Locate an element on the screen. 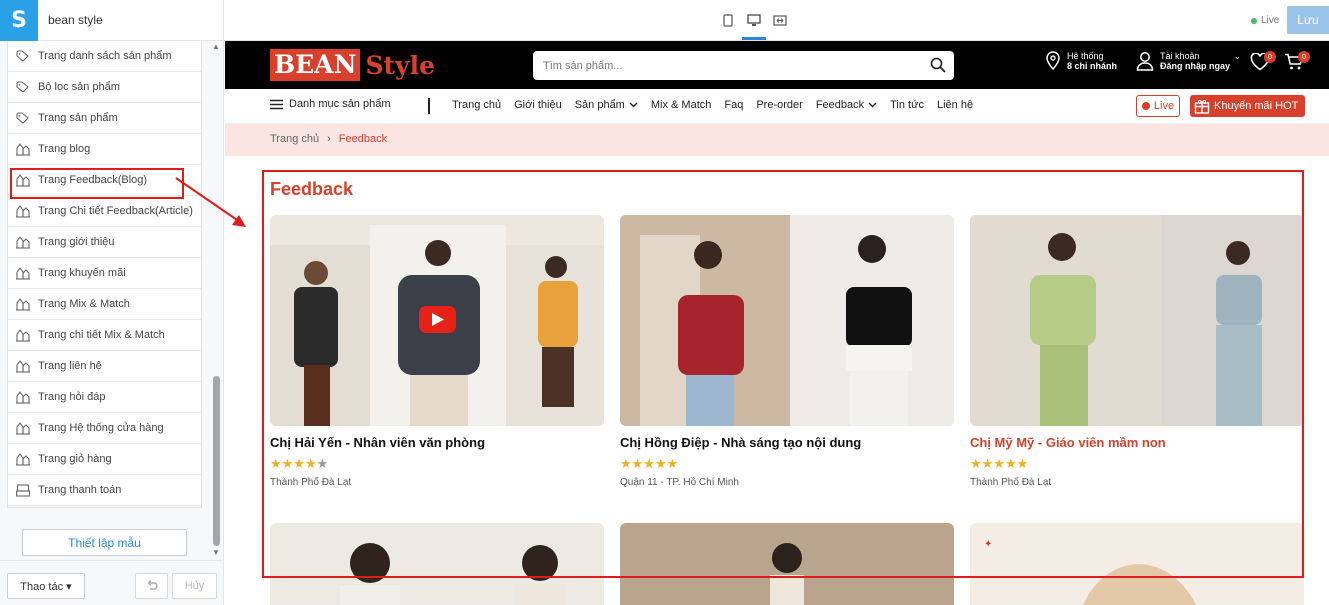 The width and height of the screenshot is (1329, 605). site-logo-part2: Style is located at coordinates (400, 65).